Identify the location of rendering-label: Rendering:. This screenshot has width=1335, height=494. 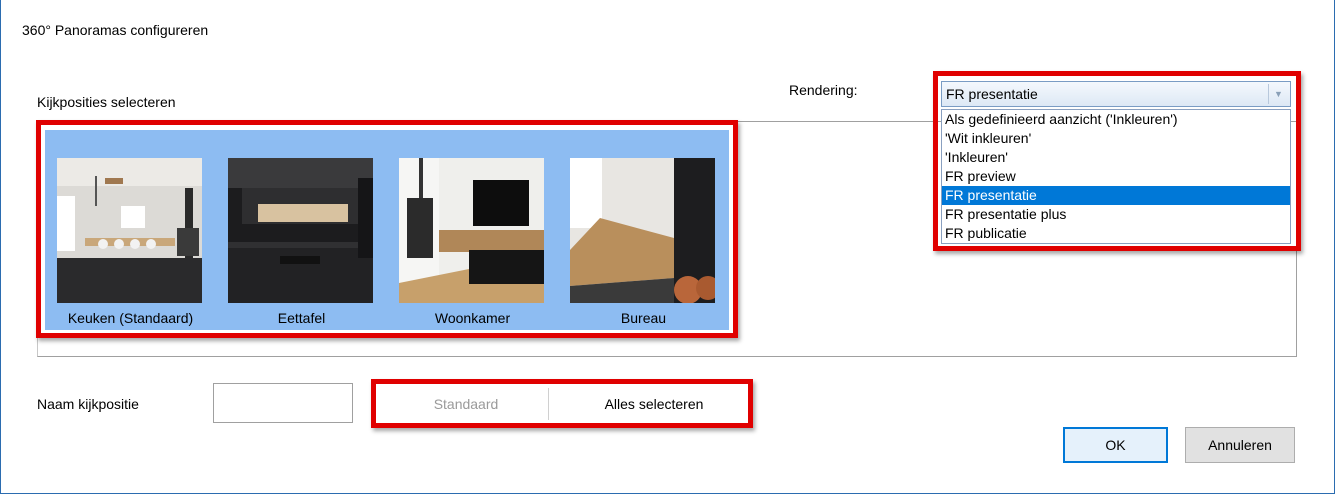
(823, 90).